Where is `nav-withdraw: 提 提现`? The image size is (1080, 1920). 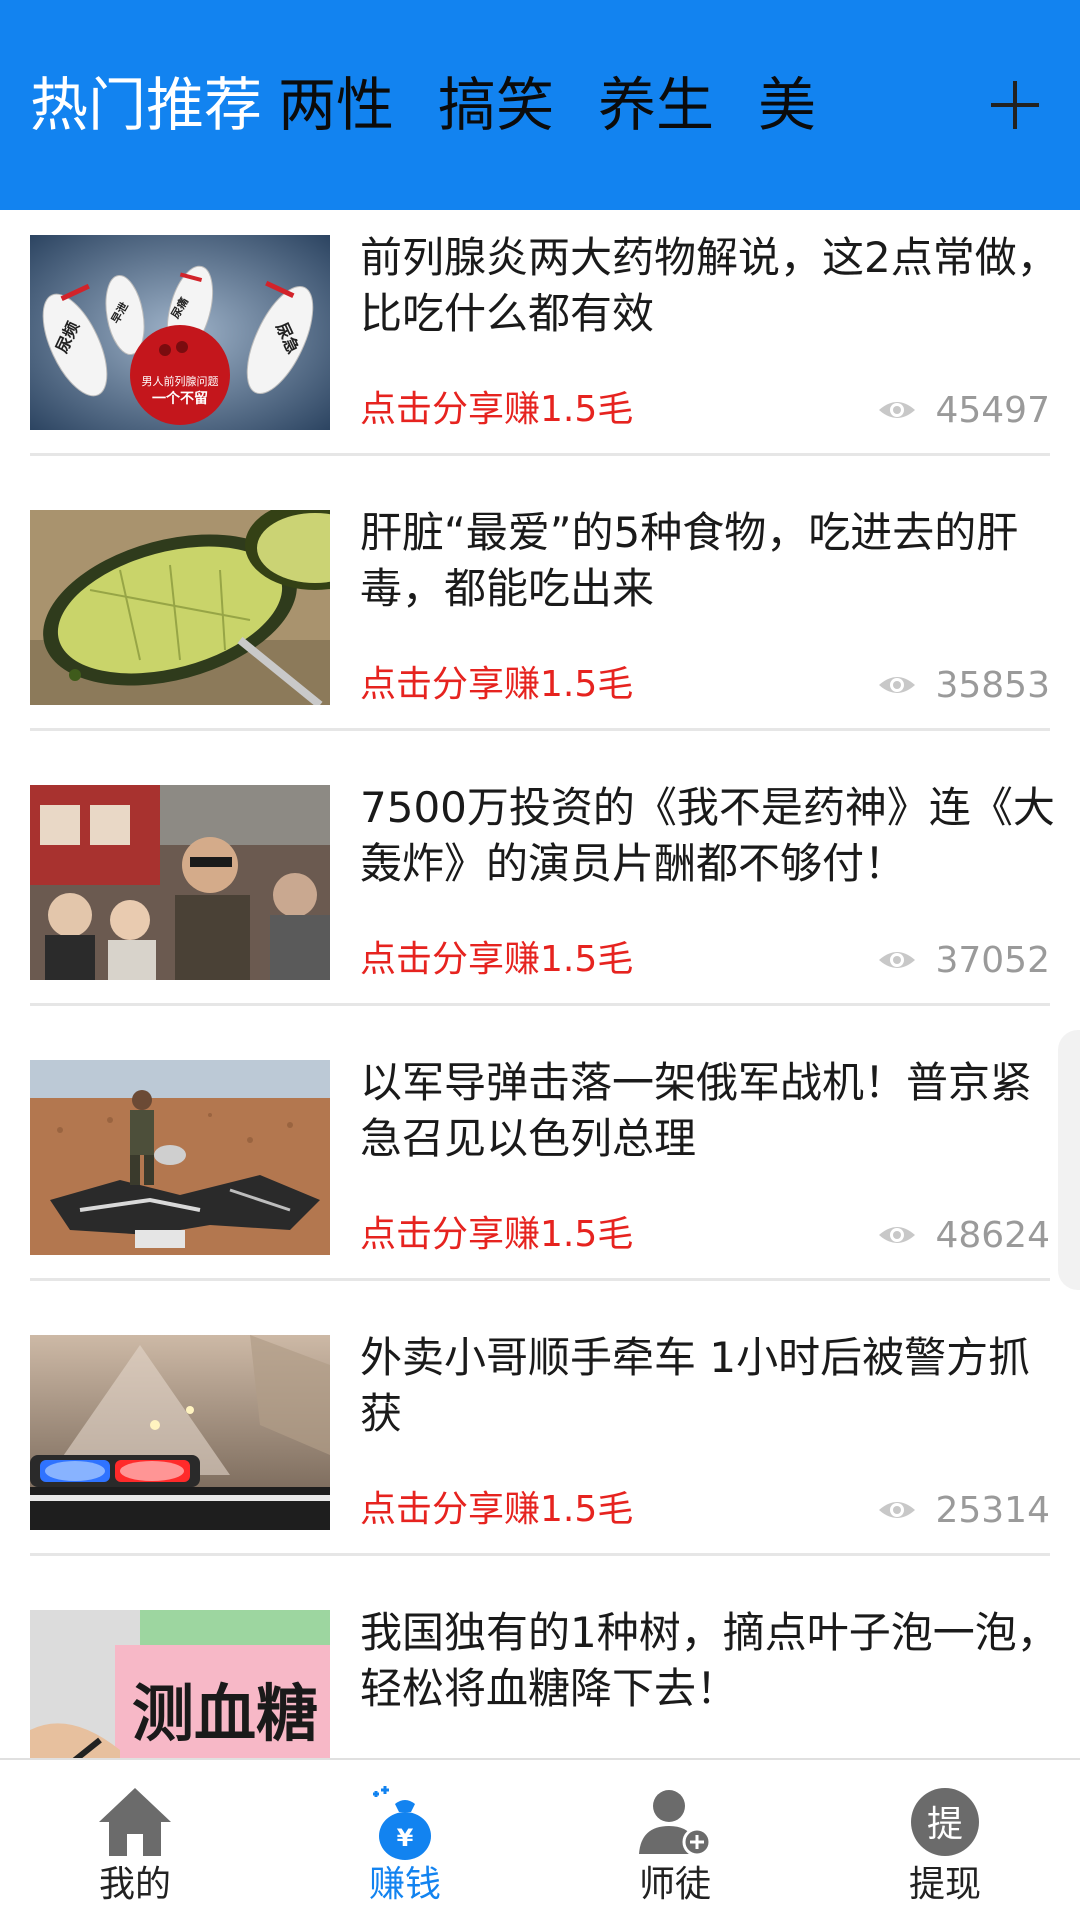
nav-withdraw: 提 提现 is located at coordinates (945, 1840).